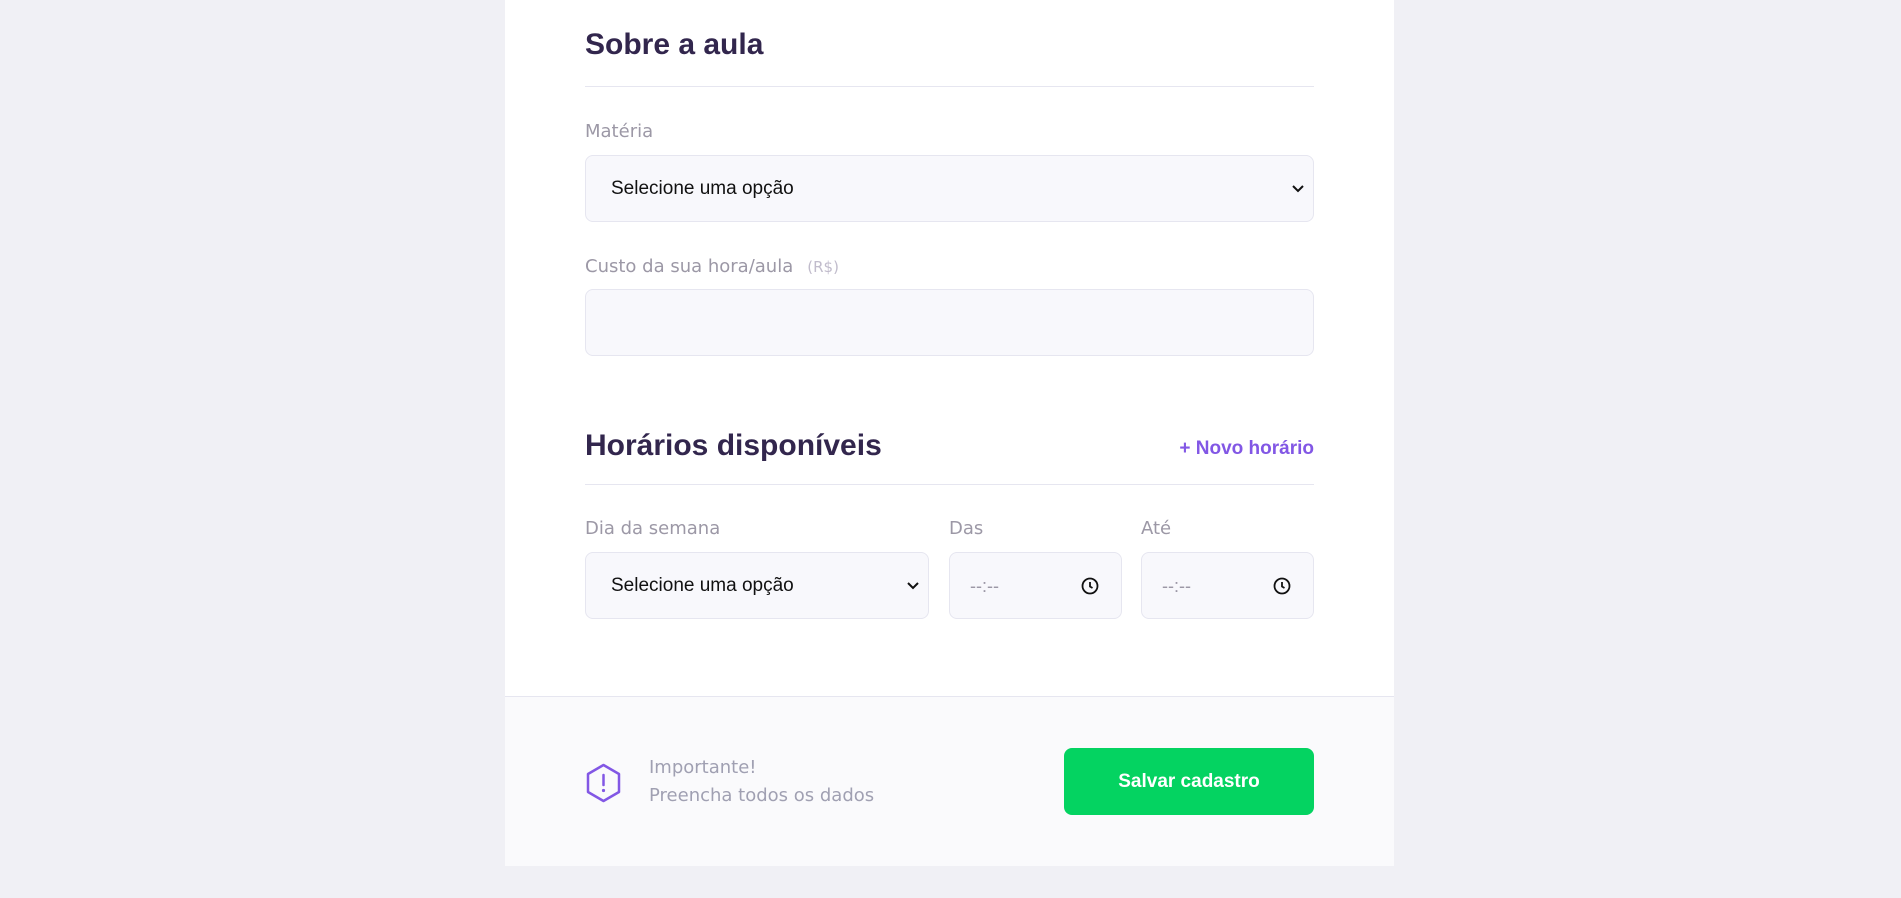 The height and width of the screenshot is (898, 1901). Describe the element at coordinates (984, 586) in the screenshot. I see `from-time-value: --:--` at that location.